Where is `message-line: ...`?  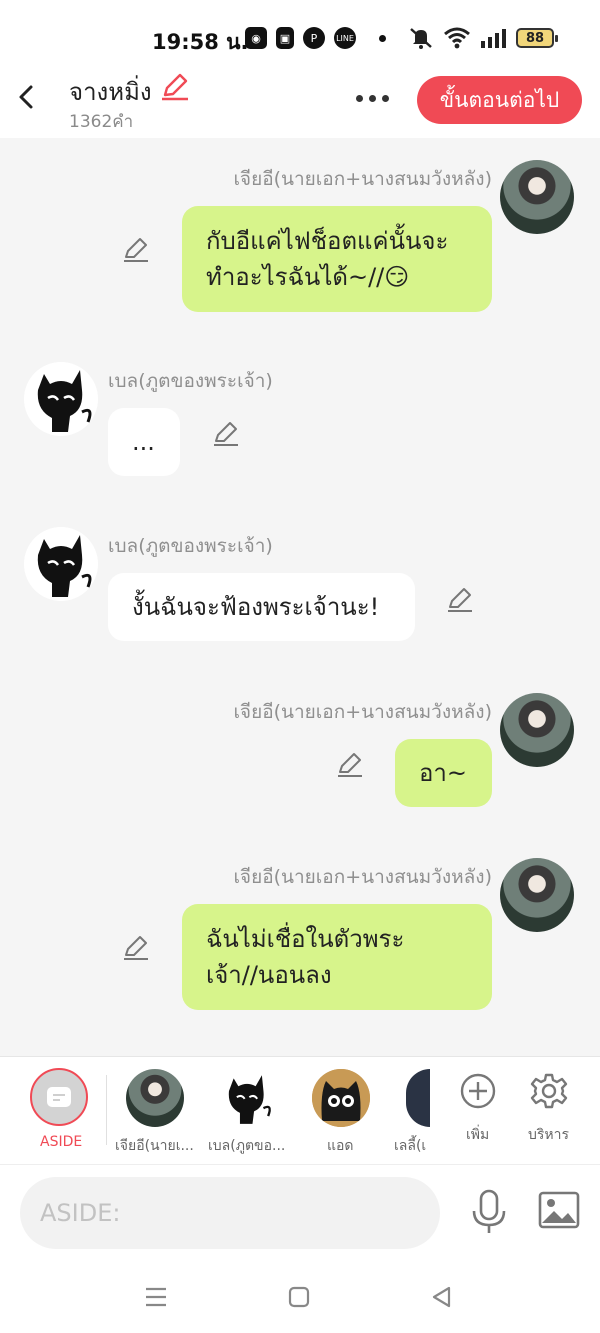
message-line: ... is located at coordinates (143, 442).